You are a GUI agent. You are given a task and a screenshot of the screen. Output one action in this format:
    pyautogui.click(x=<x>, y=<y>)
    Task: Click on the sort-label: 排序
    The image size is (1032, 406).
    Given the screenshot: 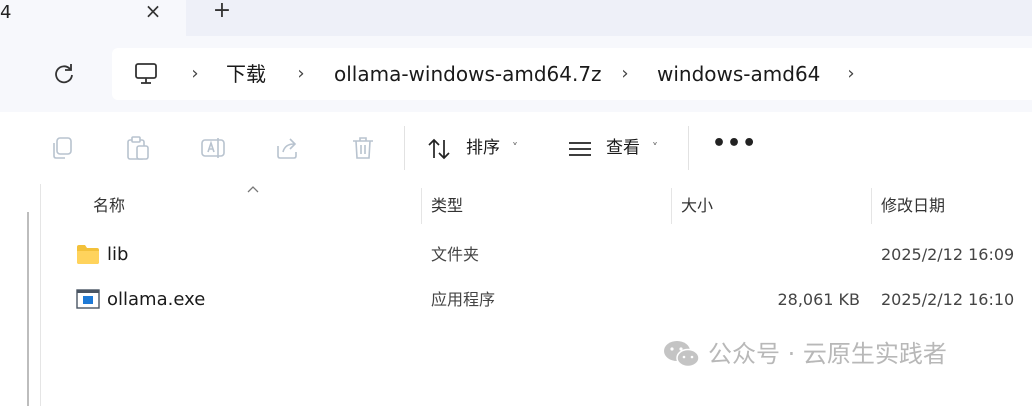 What is the action you would take?
    pyautogui.click(x=483, y=148)
    